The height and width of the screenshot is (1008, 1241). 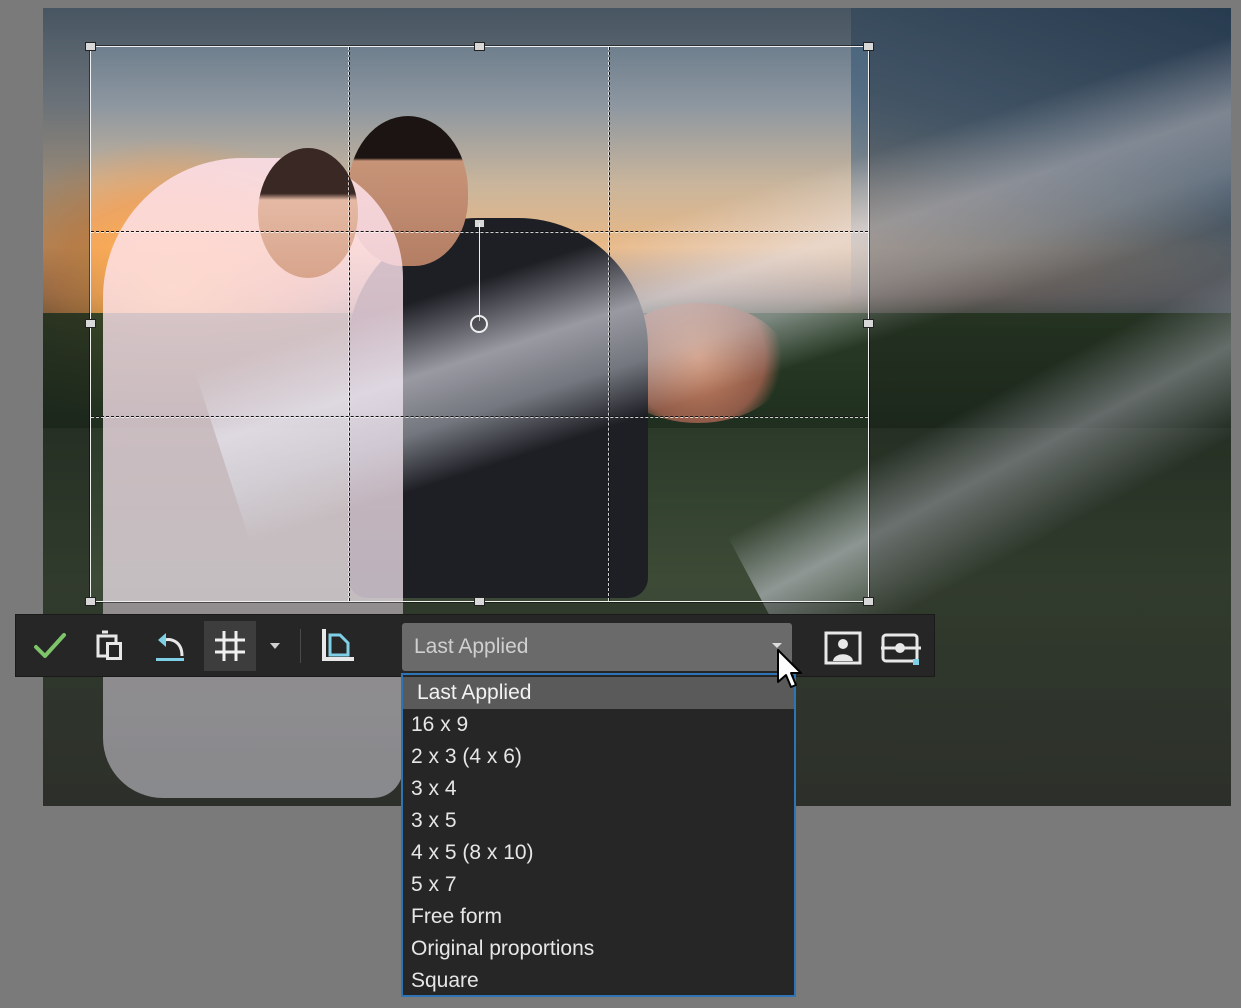 What do you see at coordinates (90, 46) in the screenshot?
I see `crop-handle-top-left` at bounding box center [90, 46].